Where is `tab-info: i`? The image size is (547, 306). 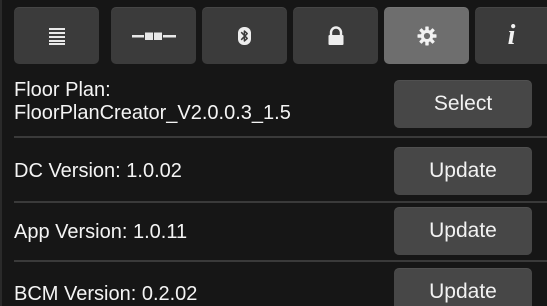
tab-info: i is located at coordinates (511, 35).